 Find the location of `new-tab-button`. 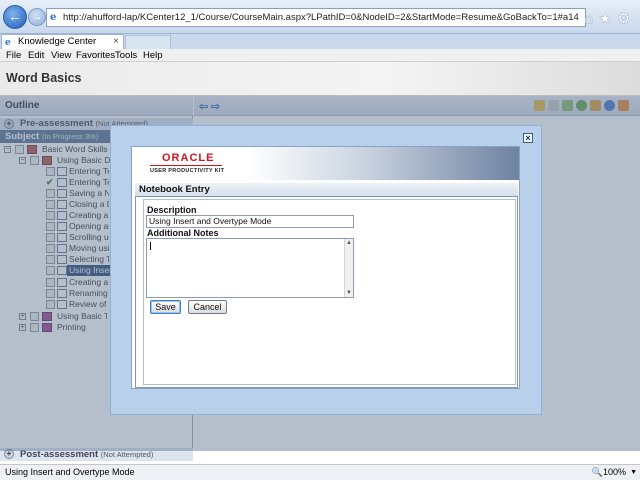

new-tab-button is located at coordinates (148, 42).